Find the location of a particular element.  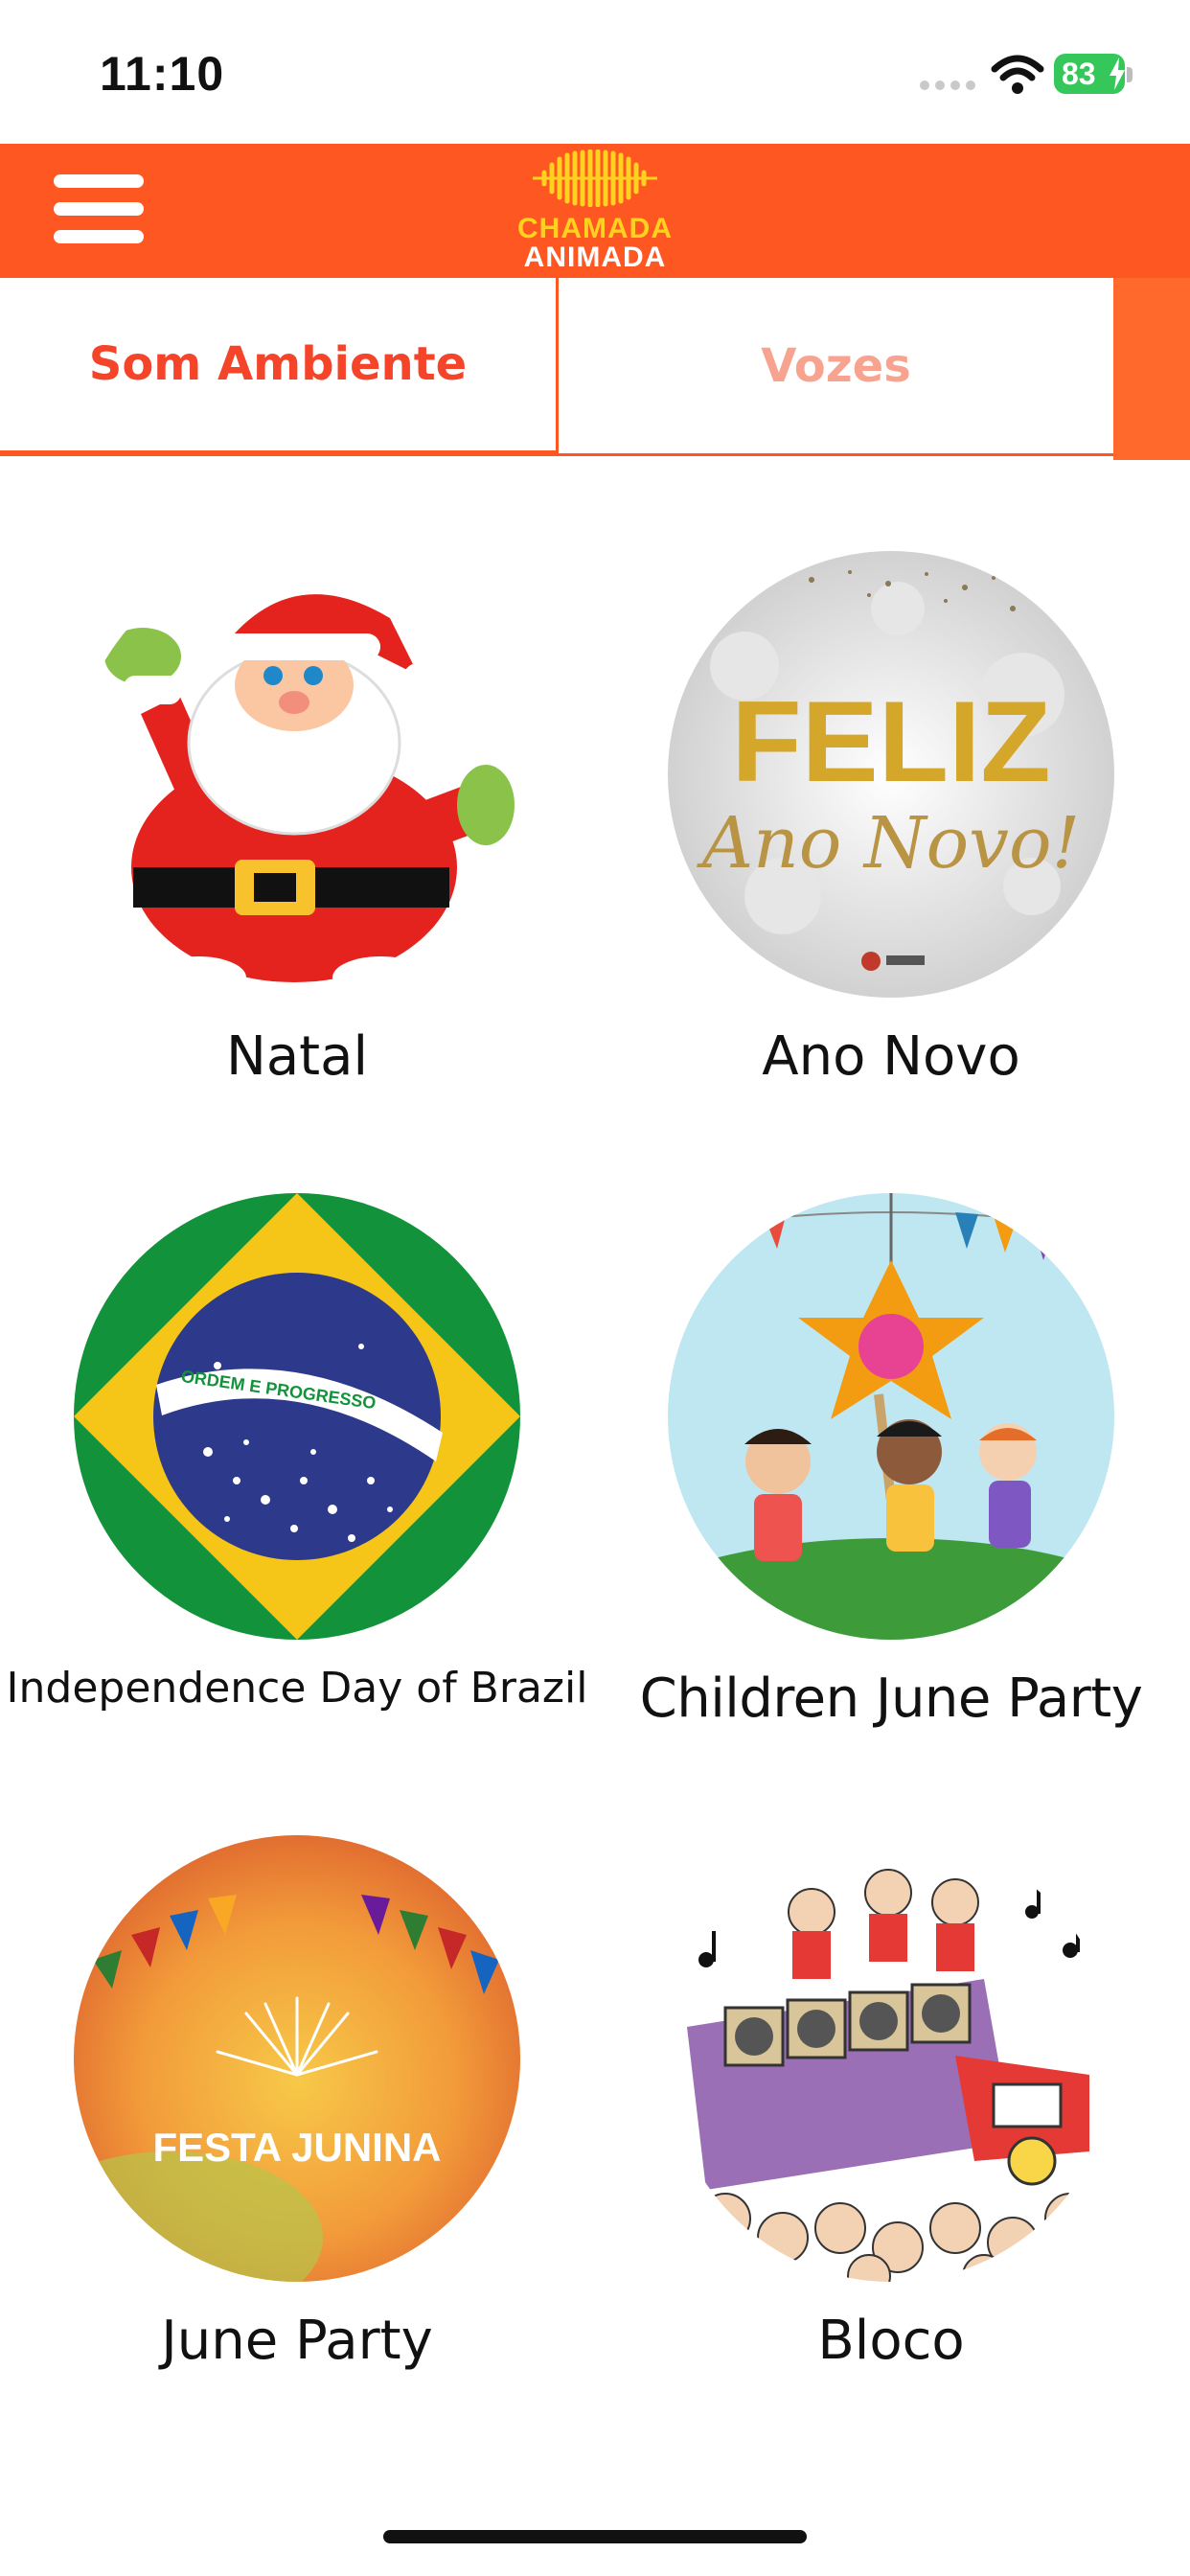

category-card-children-june-party: Children June Party is located at coordinates (891, 1423).